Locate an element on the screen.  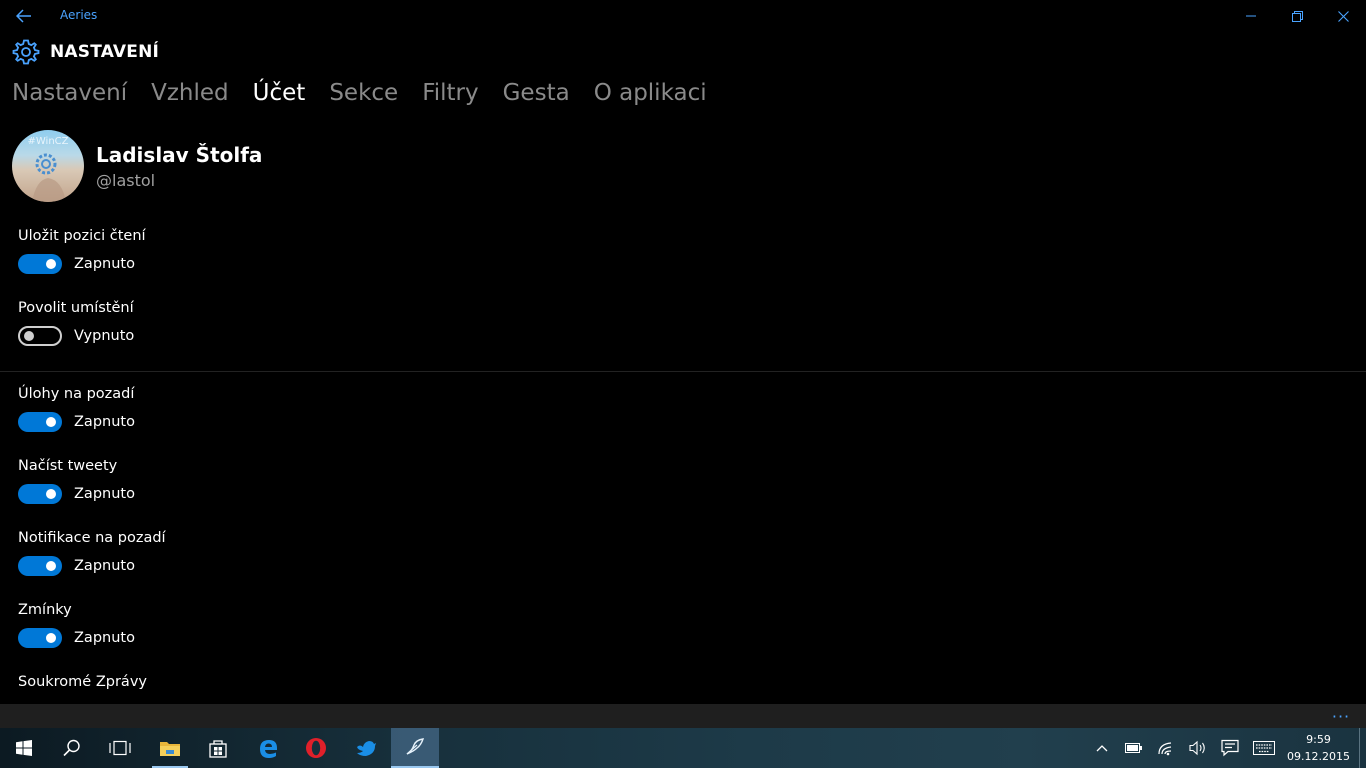
store-bag-icon is located at coordinates (218, 749).